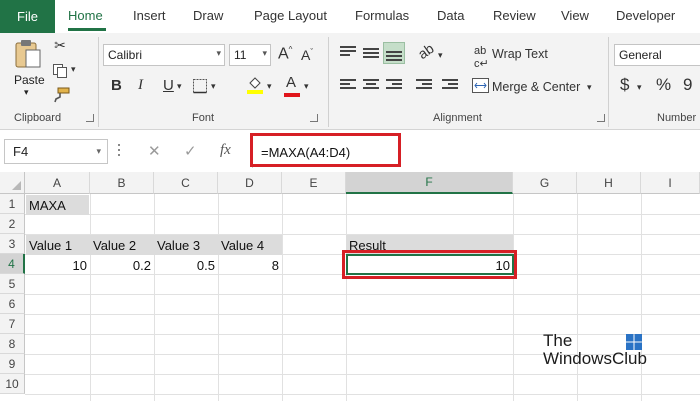 This screenshot has height=401, width=700. I want to click on font-size-dropdown-icon: ▾, so click(264, 53).